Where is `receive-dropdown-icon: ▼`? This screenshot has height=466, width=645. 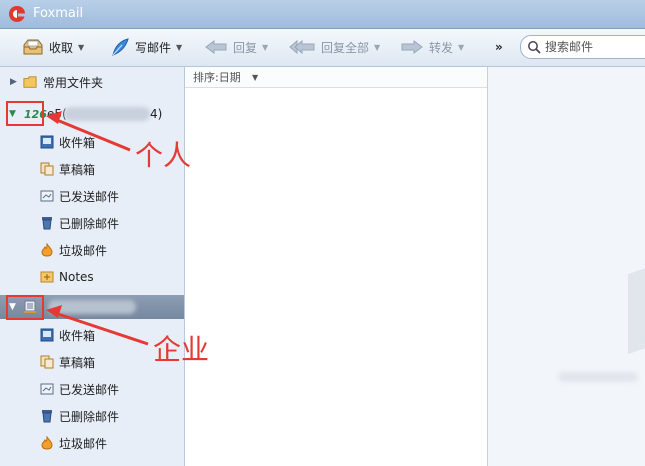 receive-dropdown-icon: ▼ is located at coordinates (81, 47).